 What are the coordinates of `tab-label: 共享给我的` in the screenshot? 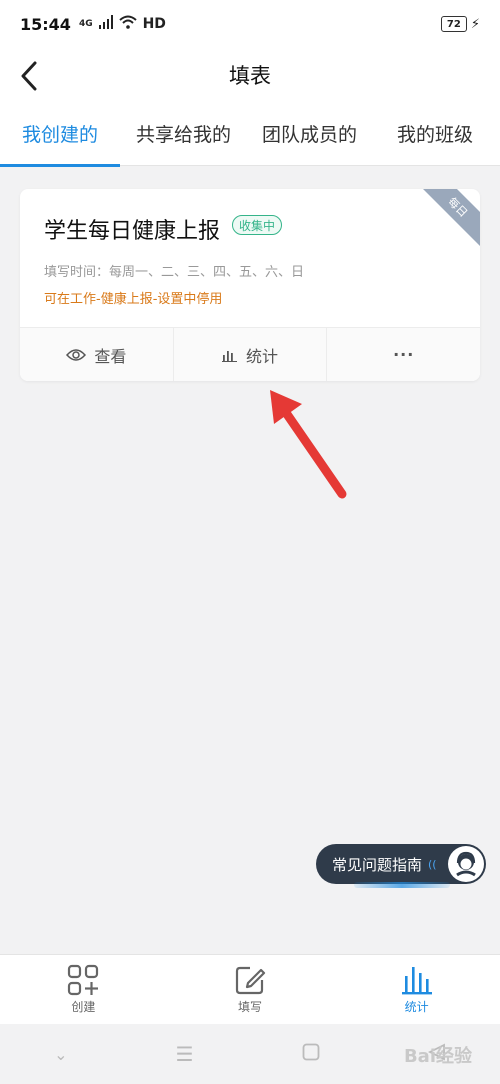 It's located at (184, 135).